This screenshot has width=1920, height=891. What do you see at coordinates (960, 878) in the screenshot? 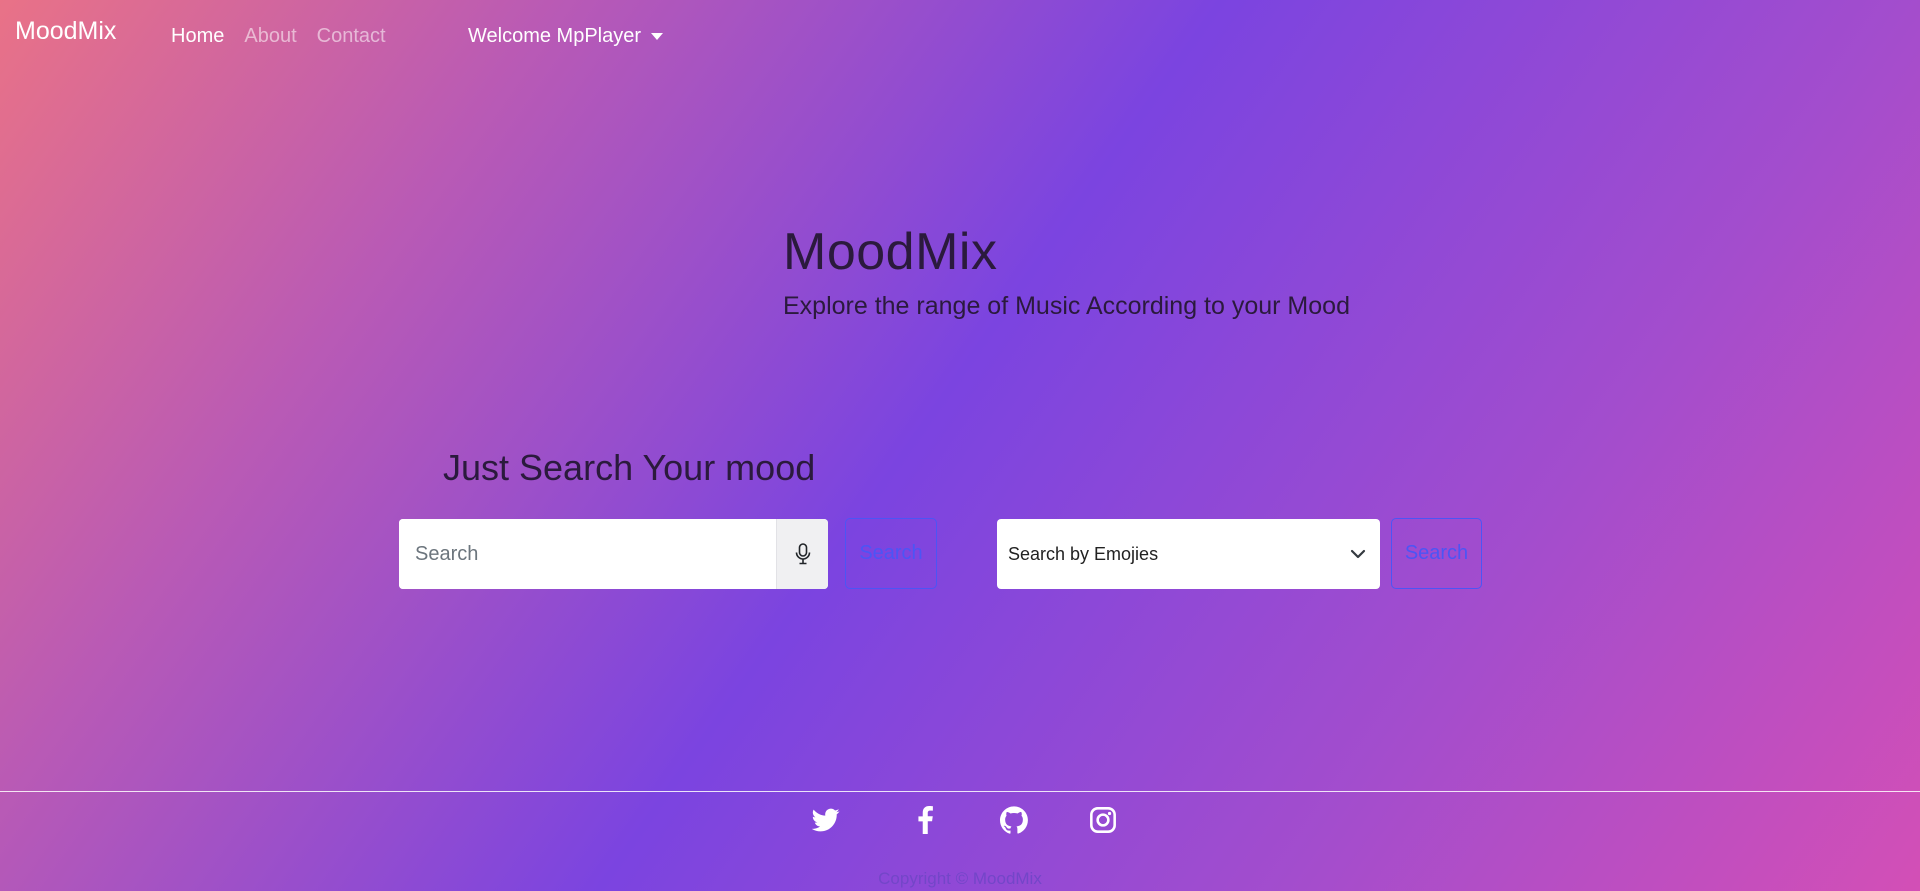
I see `copyright-text: Copyright © MoodMix` at bounding box center [960, 878].